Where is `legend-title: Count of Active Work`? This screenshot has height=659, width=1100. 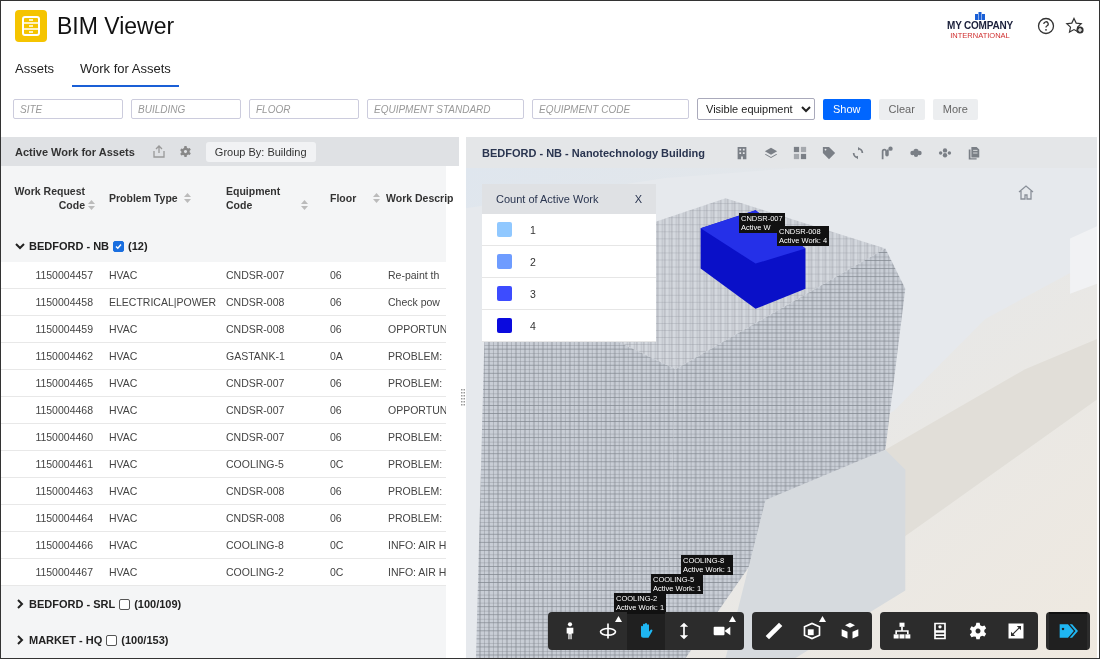 legend-title: Count of Active Work is located at coordinates (547, 199).